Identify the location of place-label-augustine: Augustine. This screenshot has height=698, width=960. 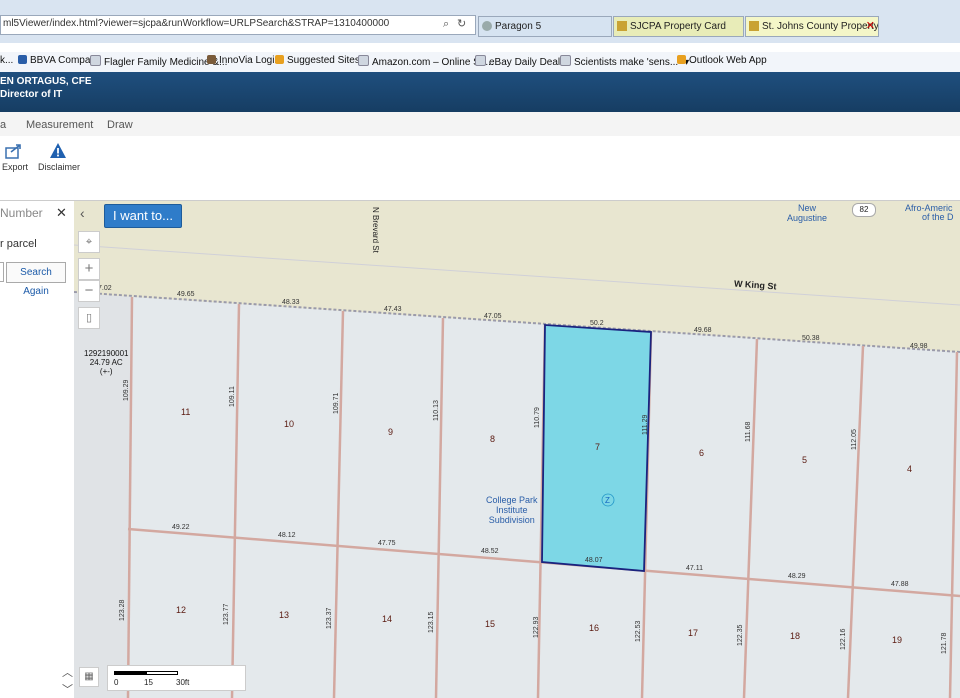
(807, 218).